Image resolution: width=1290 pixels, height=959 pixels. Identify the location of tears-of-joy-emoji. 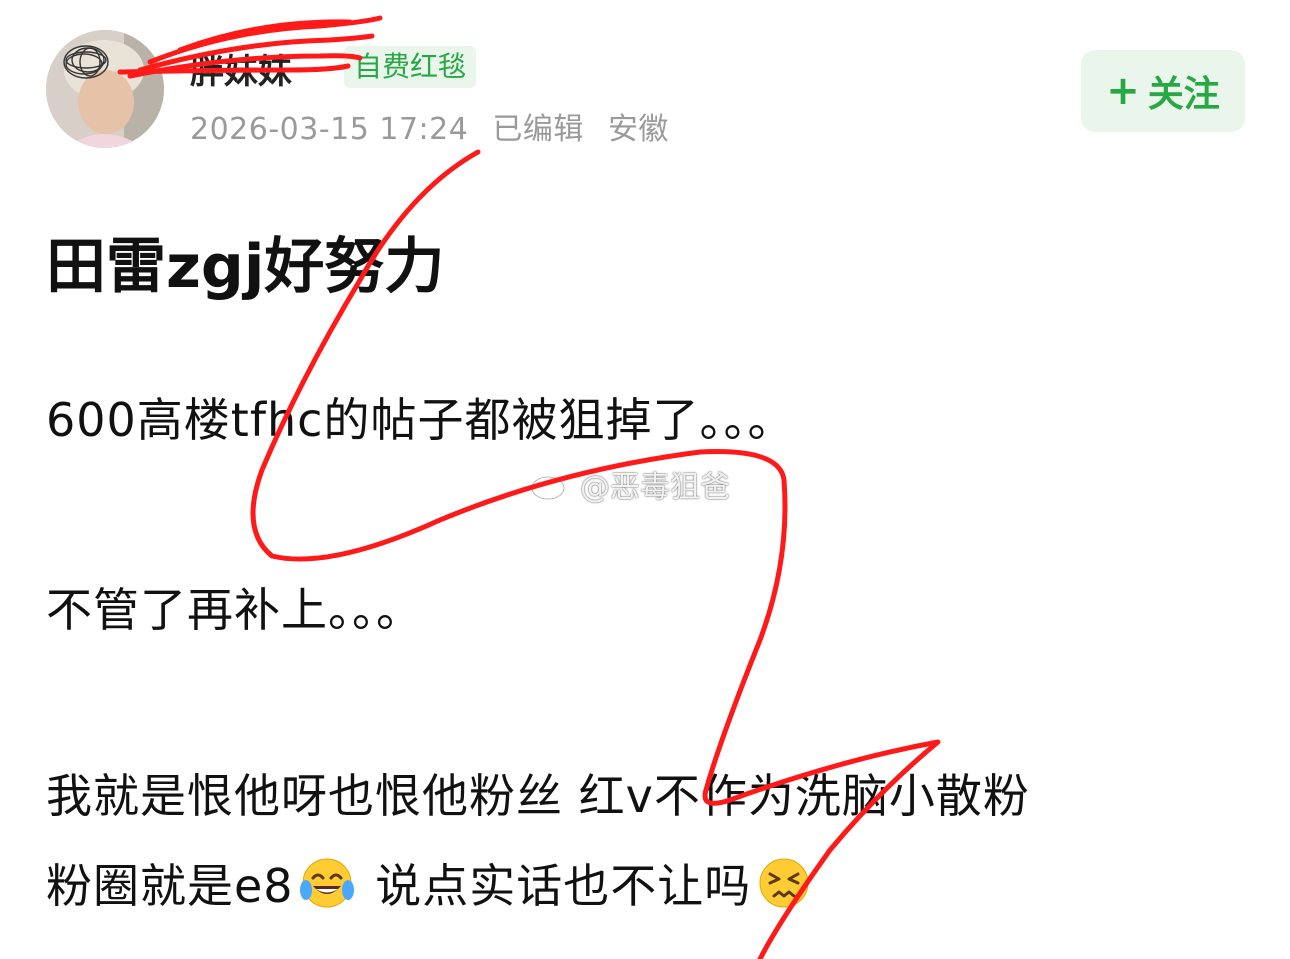
(327, 883).